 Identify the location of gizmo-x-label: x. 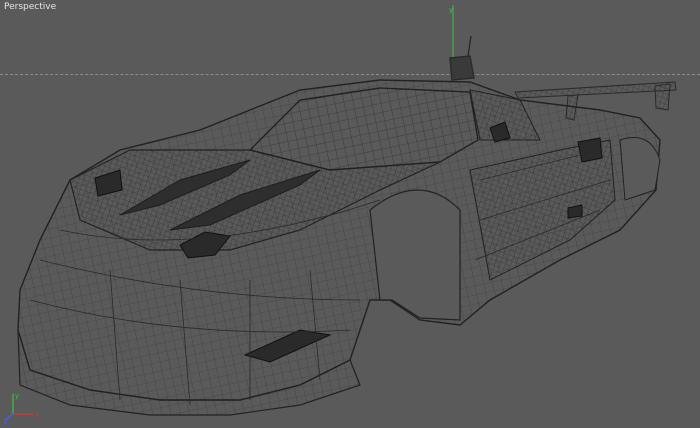
(37, 415).